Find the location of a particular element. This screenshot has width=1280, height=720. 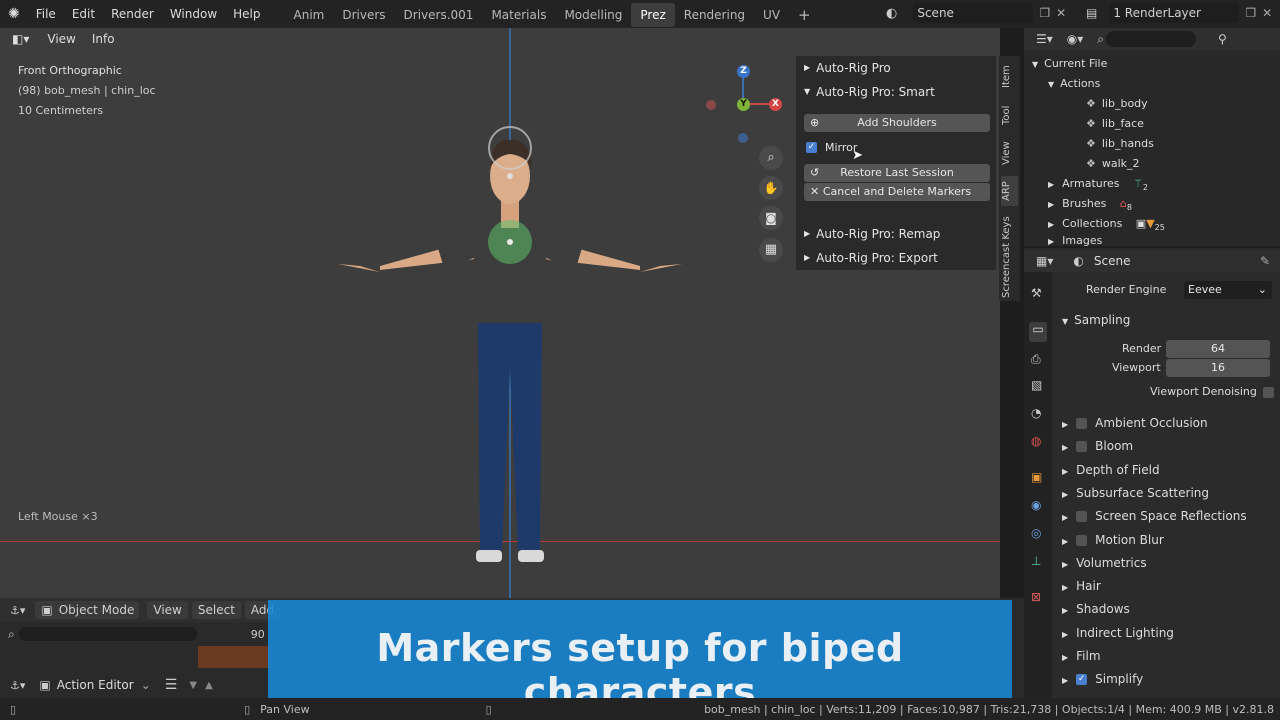

gizmo-neg-x-icon is located at coordinates (711, 105).